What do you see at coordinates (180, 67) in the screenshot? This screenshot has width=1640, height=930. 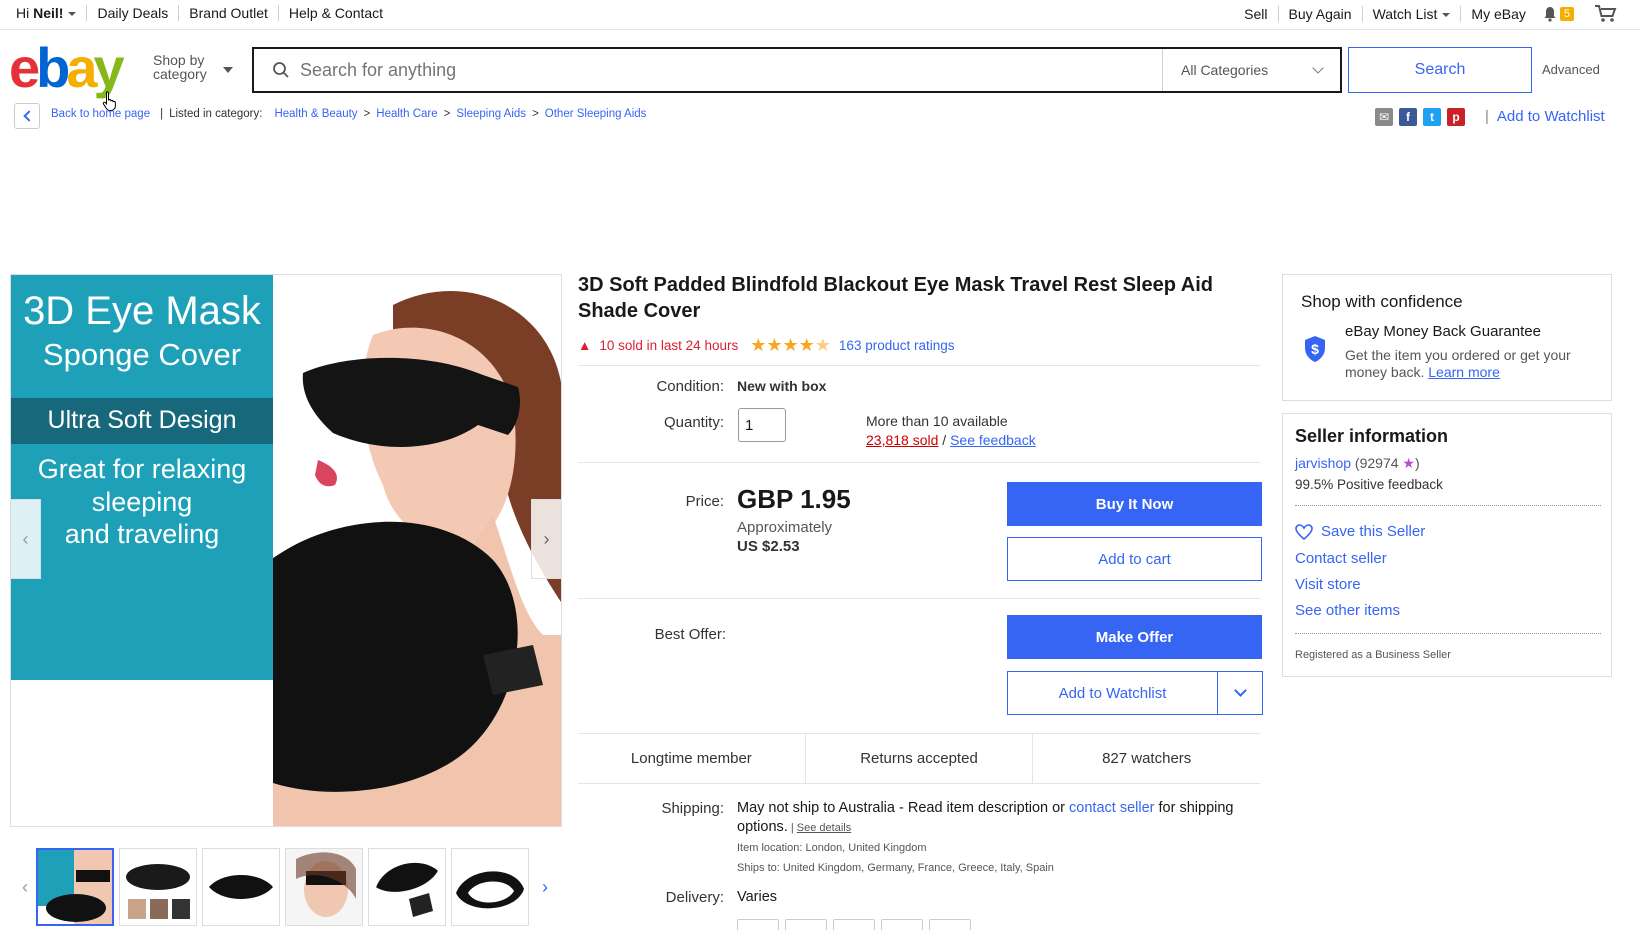 I see `shop-by-category: Shop by category` at bounding box center [180, 67].